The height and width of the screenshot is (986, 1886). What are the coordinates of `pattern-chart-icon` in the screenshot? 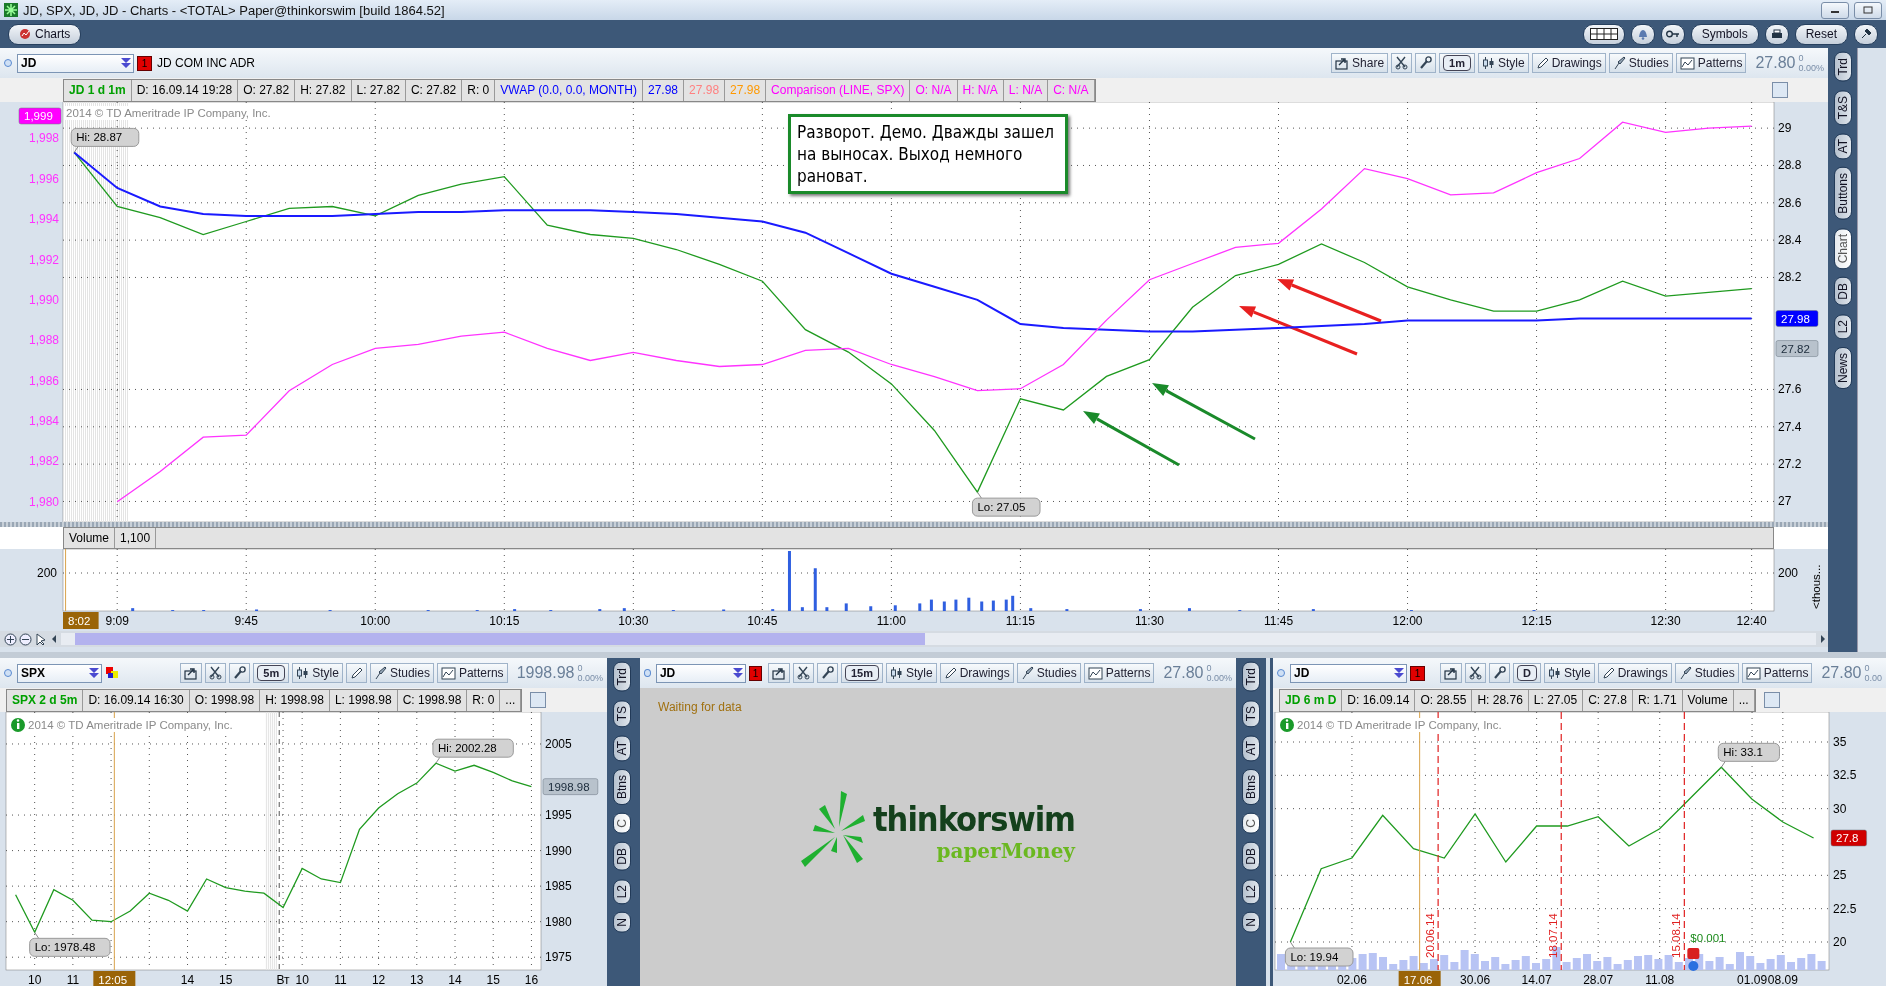 It's located at (1687, 63).